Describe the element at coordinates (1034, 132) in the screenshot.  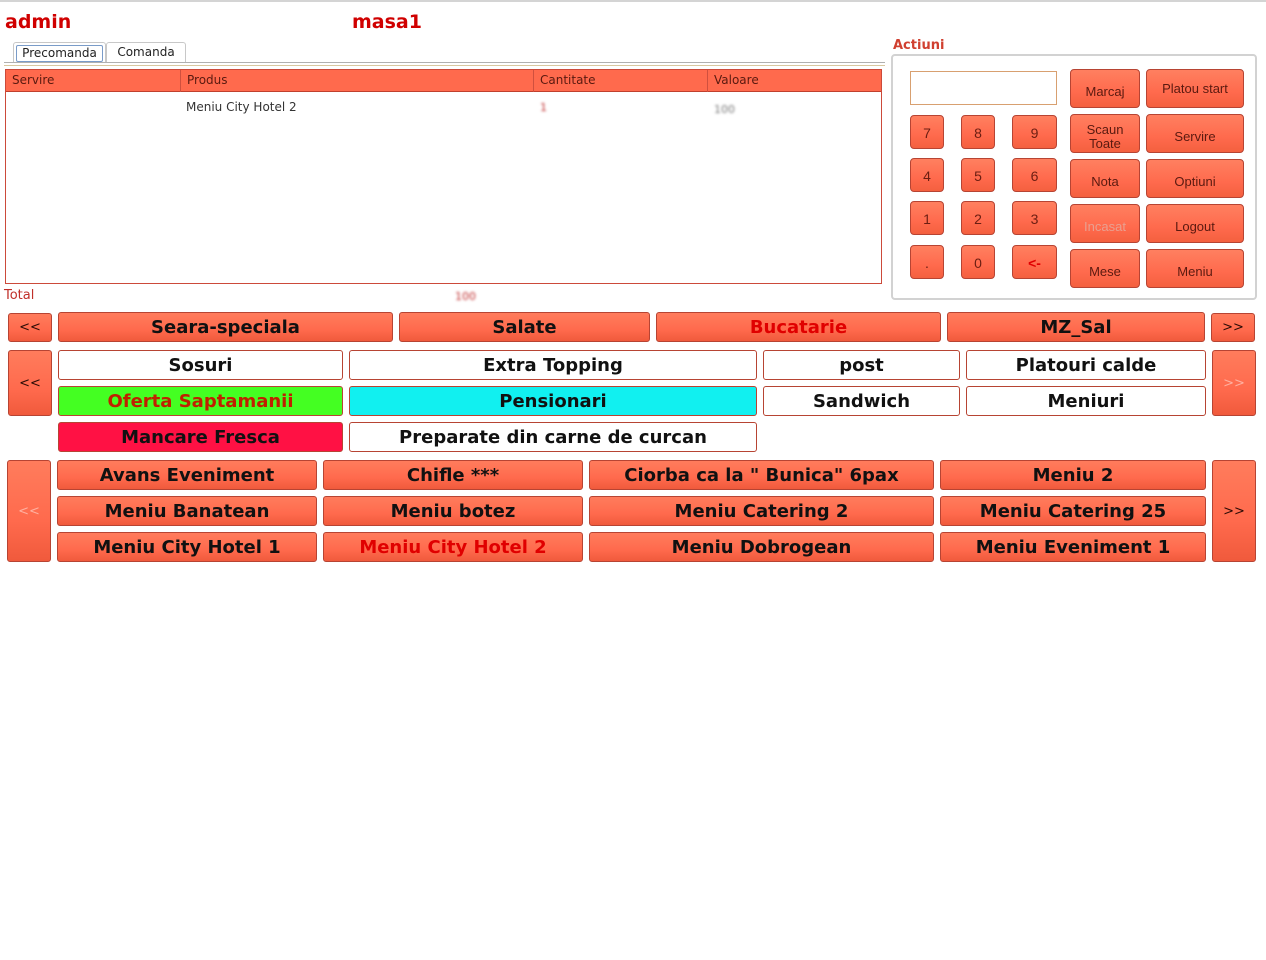
I see `key-9: 9` at that location.